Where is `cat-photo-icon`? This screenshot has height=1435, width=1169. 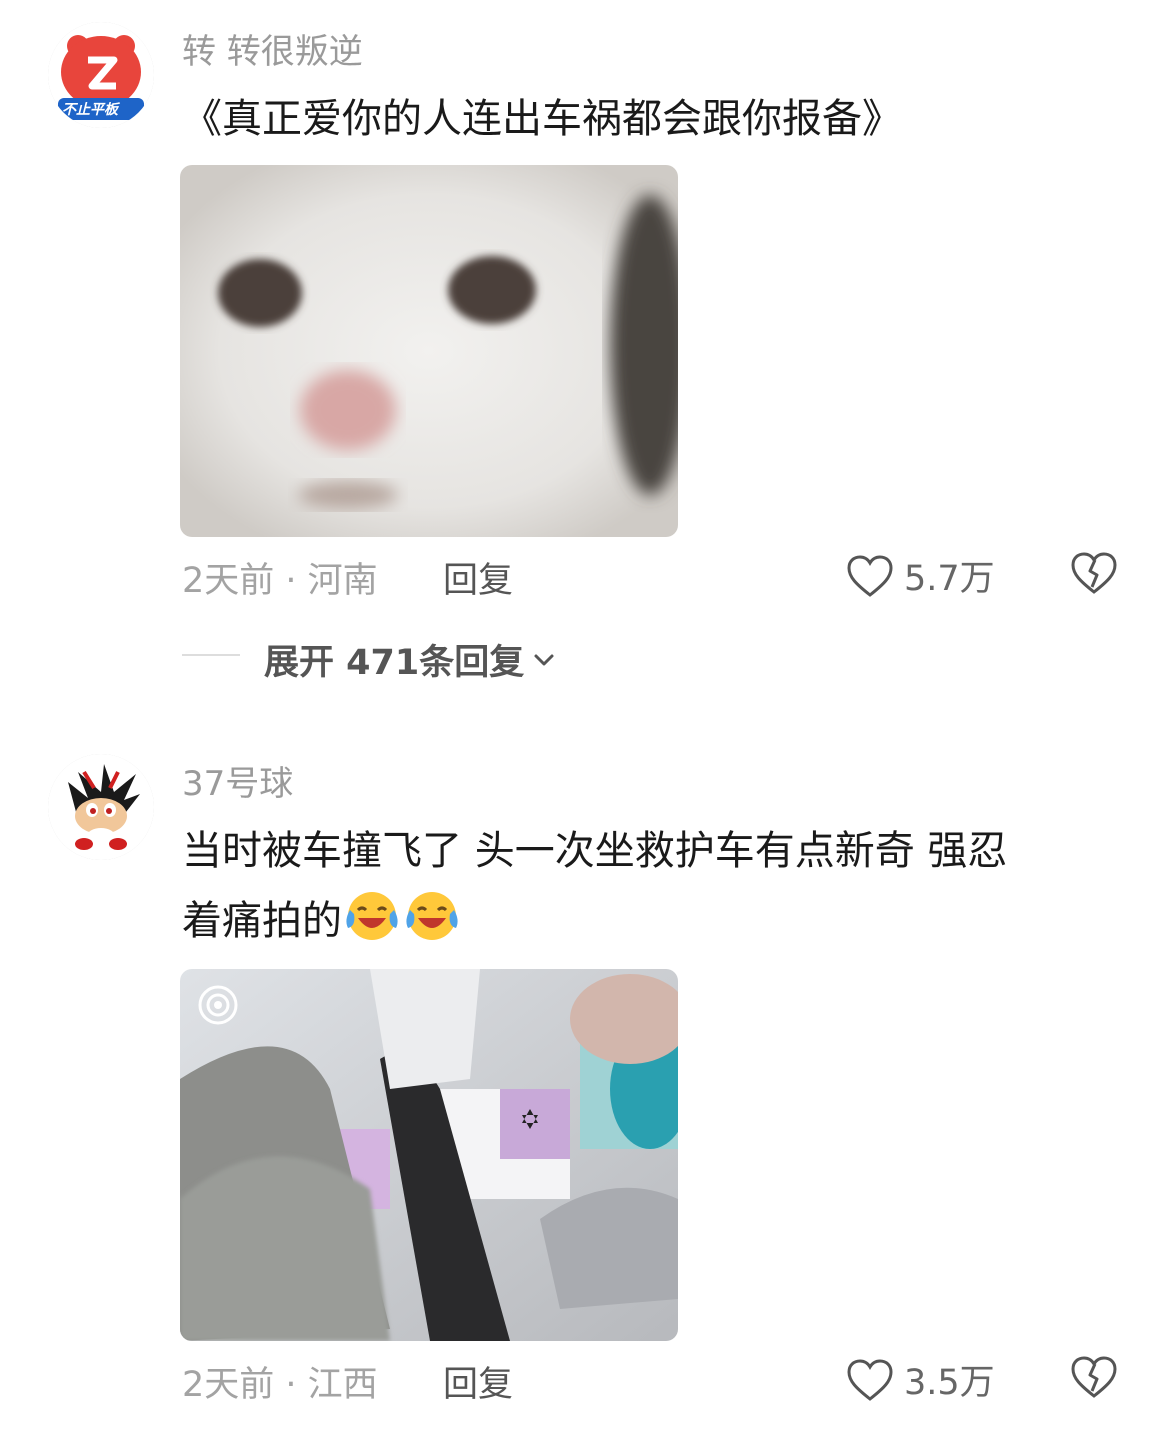
cat-photo-icon is located at coordinates (429, 351).